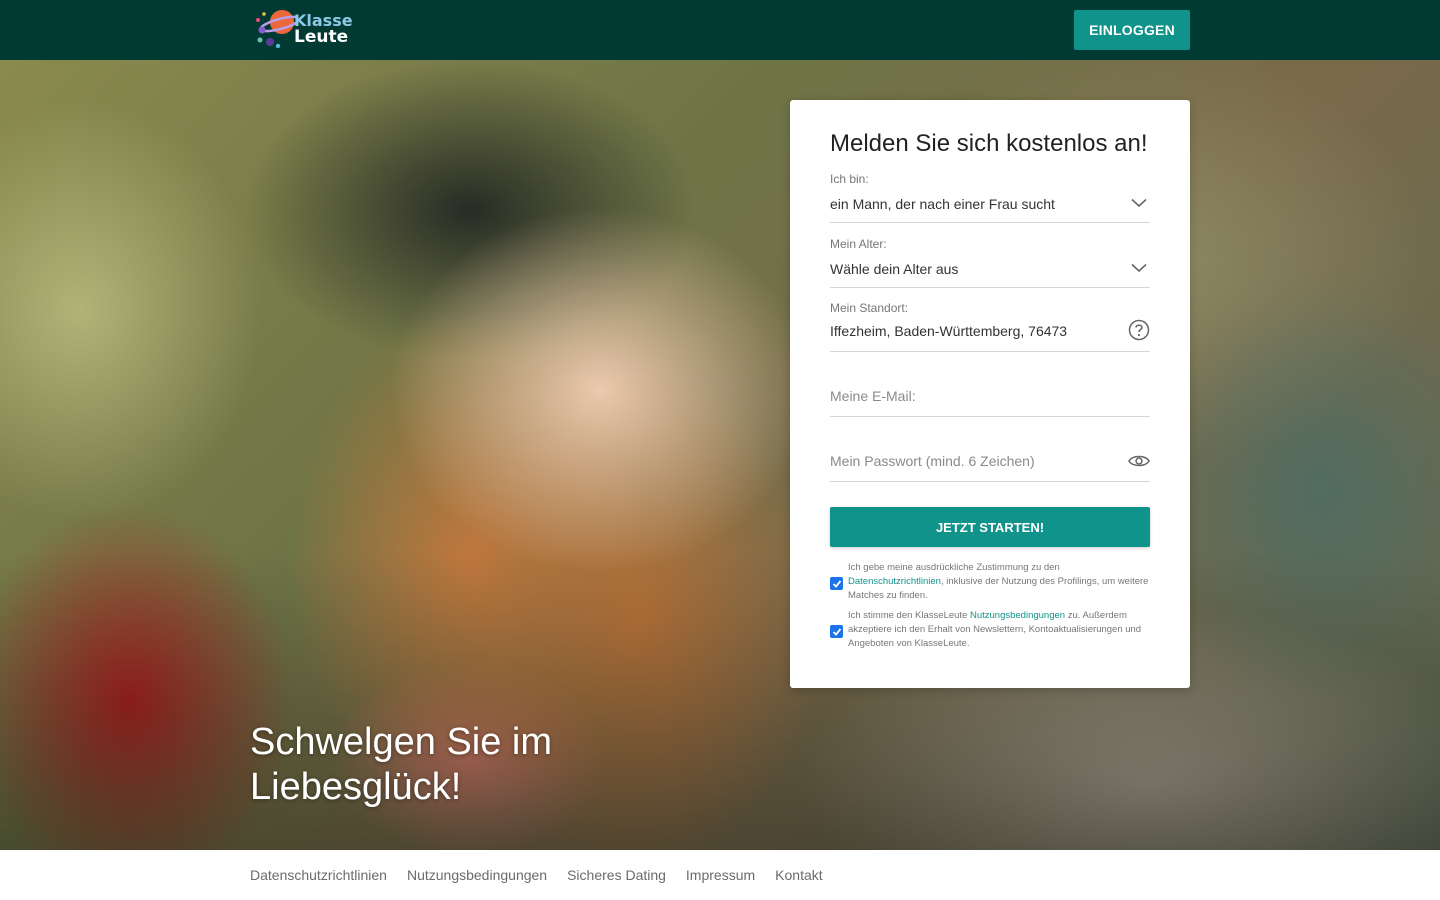 The width and height of the screenshot is (1440, 900). I want to click on seeking-label: Ich bin:, so click(849, 179).